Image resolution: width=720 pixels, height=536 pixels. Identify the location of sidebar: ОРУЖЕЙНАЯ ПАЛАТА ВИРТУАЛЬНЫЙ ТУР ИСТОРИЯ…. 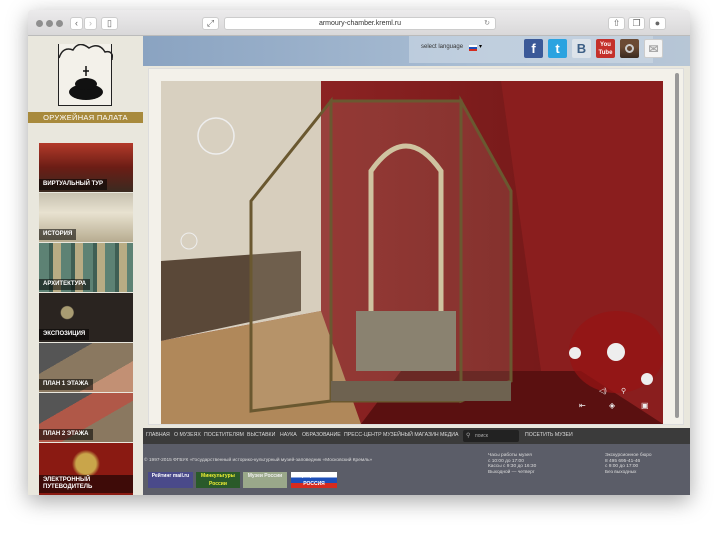
(85, 265).